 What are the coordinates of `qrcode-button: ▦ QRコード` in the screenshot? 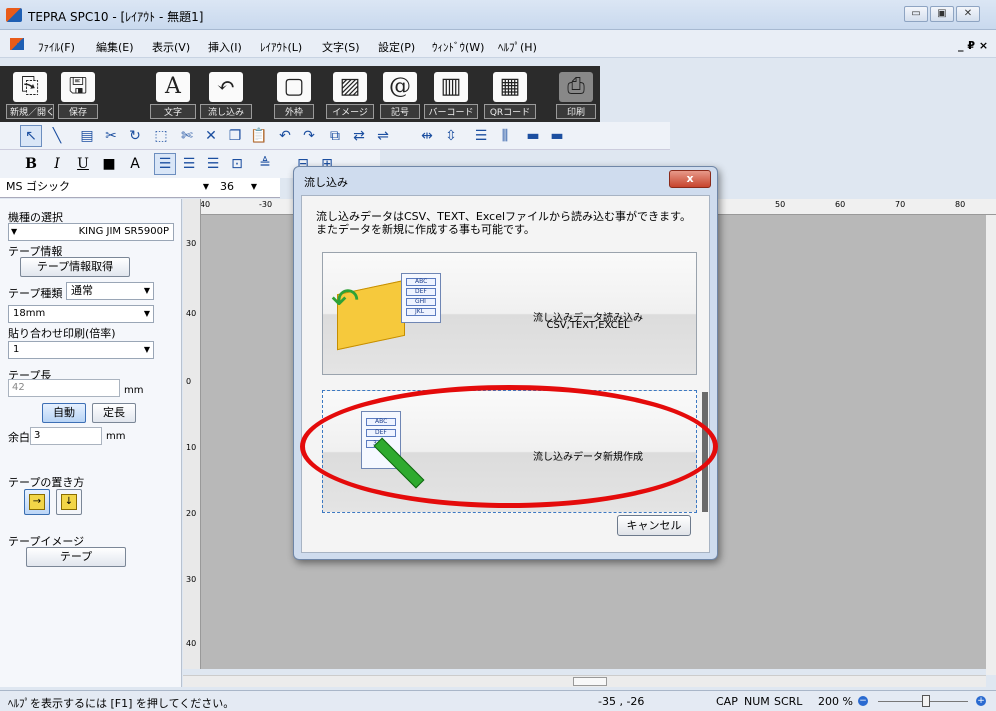 It's located at (510, 94).